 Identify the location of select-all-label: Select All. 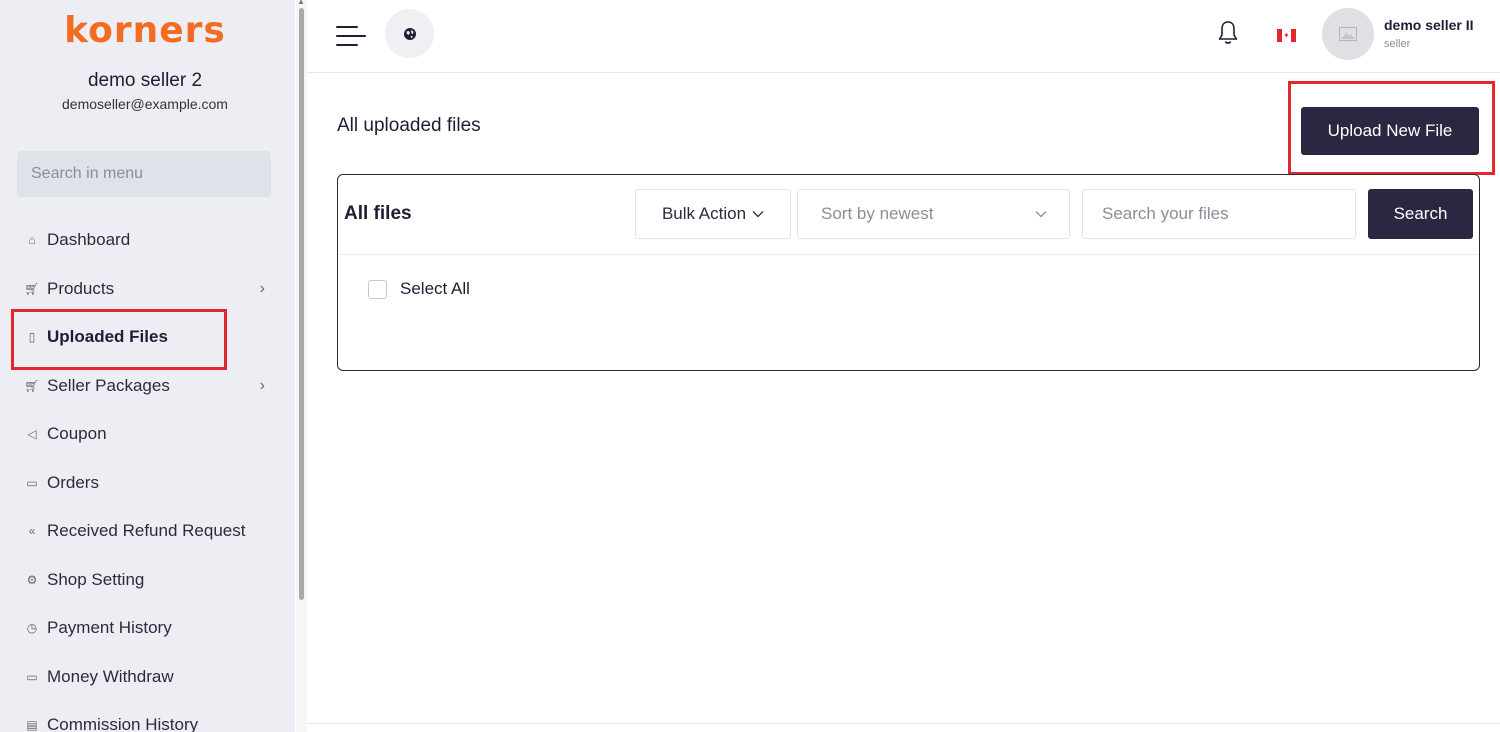
(435, 288).